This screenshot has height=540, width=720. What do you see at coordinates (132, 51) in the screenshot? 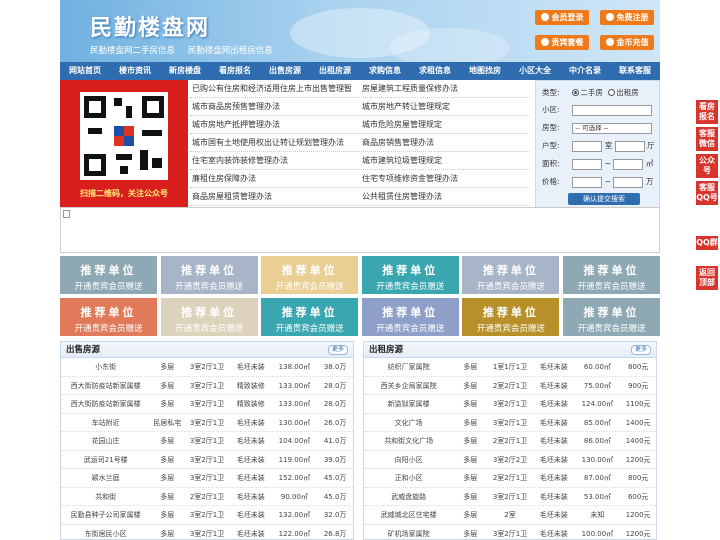
I see `tagline-secondhand-link: 民勤楼盘网二手房信息` at bounding box center [132, 51].